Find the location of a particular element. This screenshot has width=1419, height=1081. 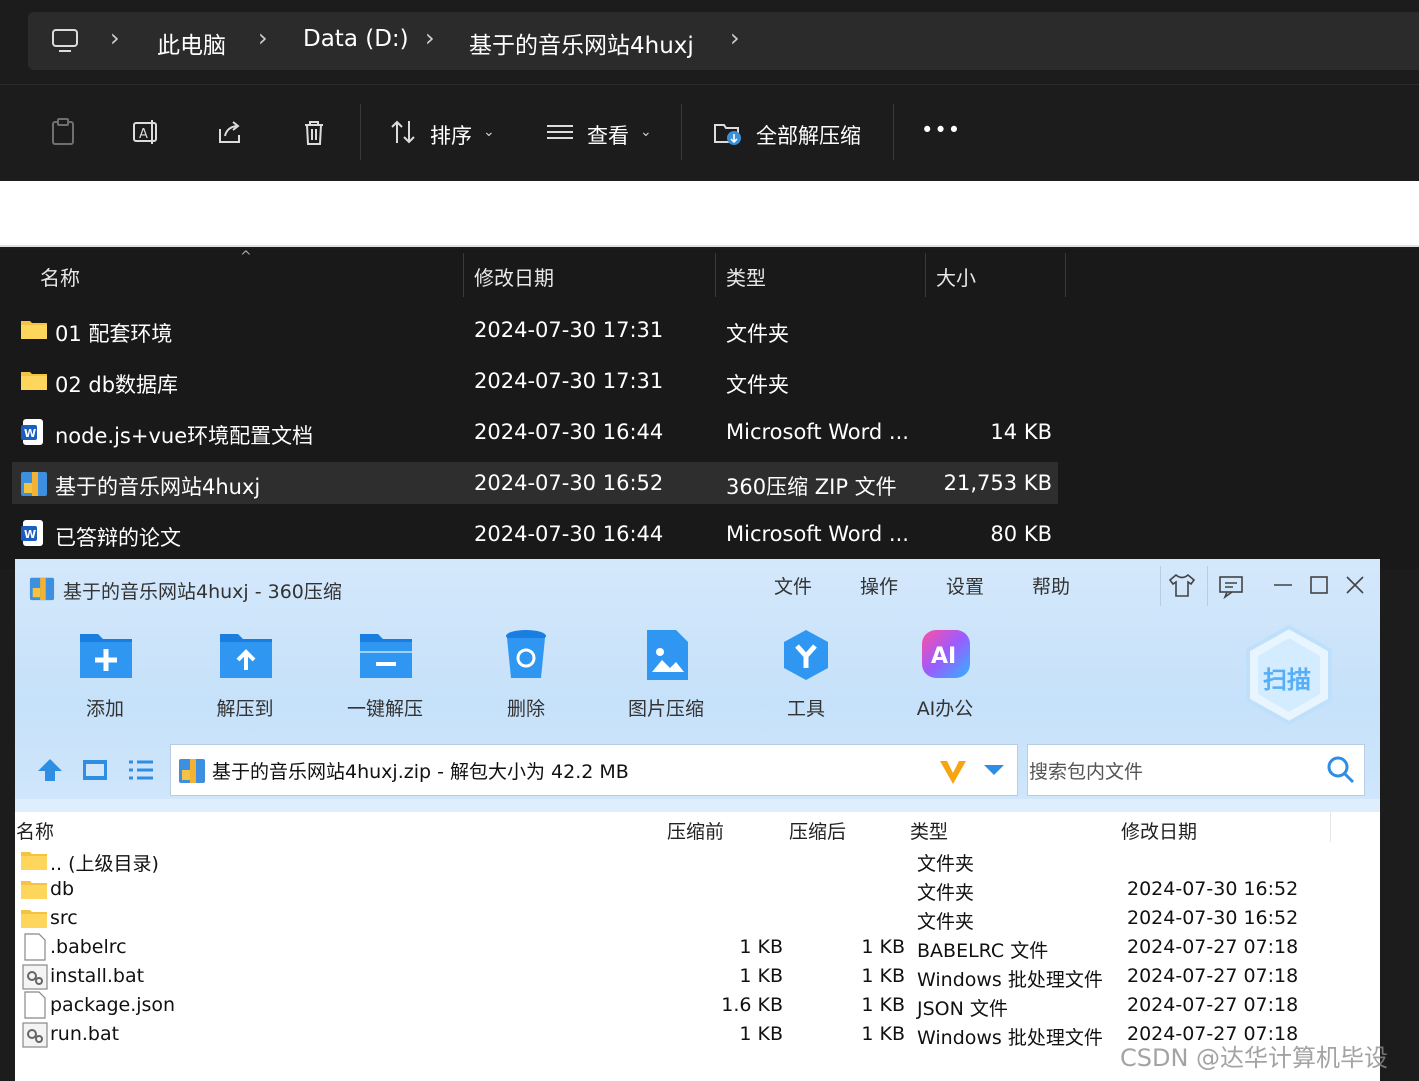

archive-item-name: .babelrc is located at coordinates (88, 947).